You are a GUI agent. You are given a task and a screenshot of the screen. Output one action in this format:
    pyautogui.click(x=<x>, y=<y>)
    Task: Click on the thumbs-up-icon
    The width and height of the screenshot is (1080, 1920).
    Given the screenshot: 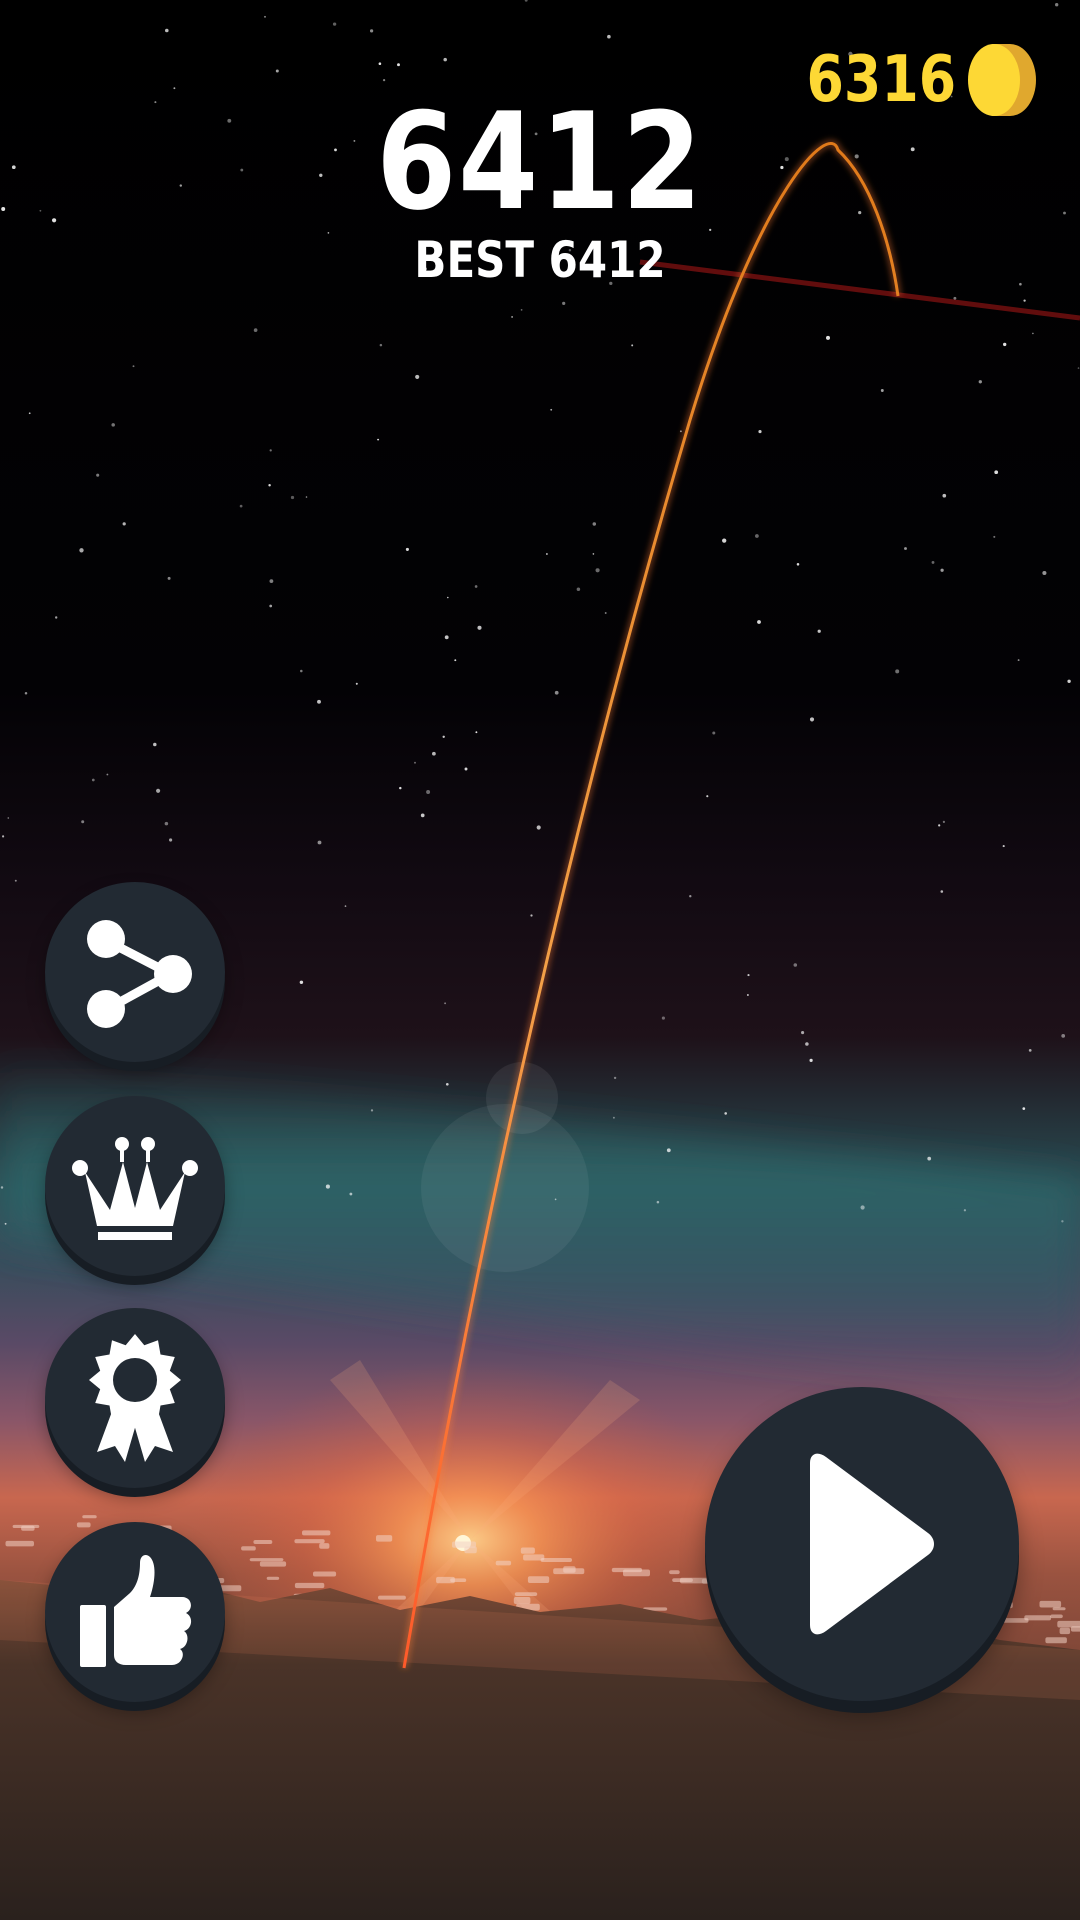 What is the action you would take?
    pyautogui.click(x=136, y=1611)
    